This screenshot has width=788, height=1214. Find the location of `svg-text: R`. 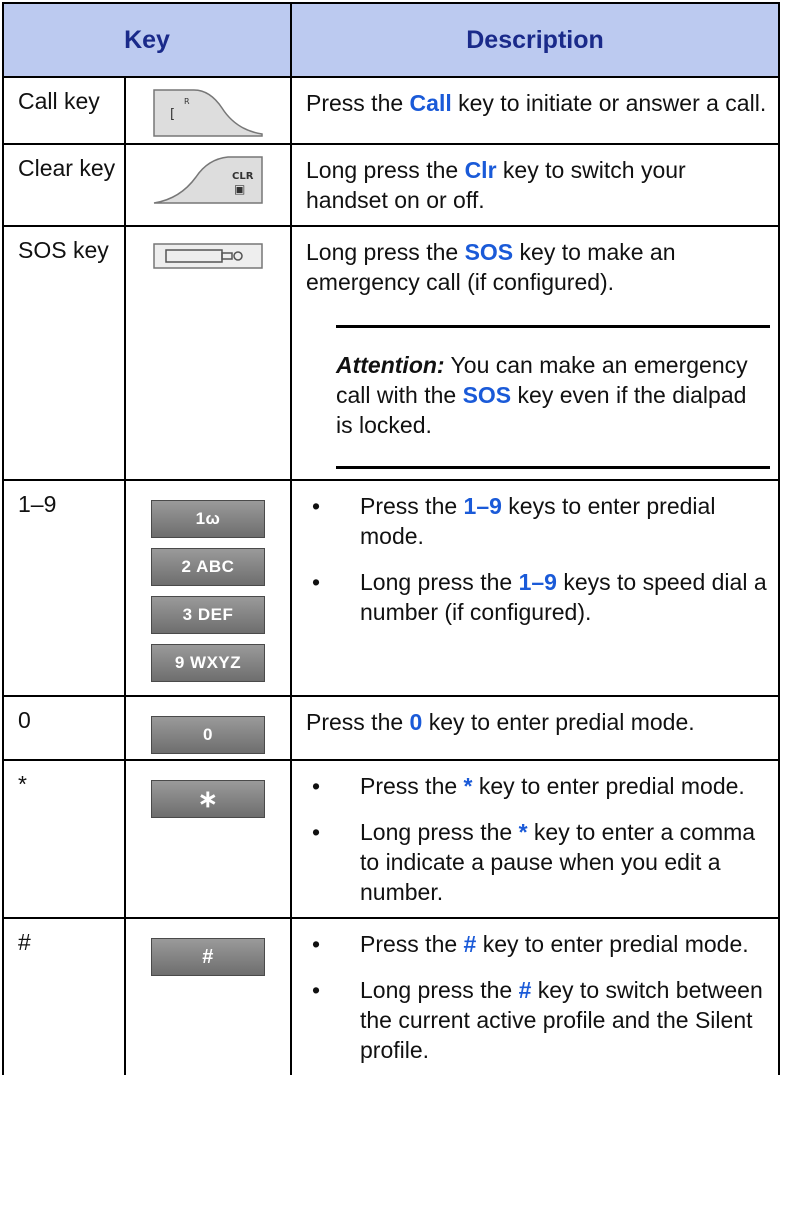

svg-text: R is located at coordinates (187, 101).